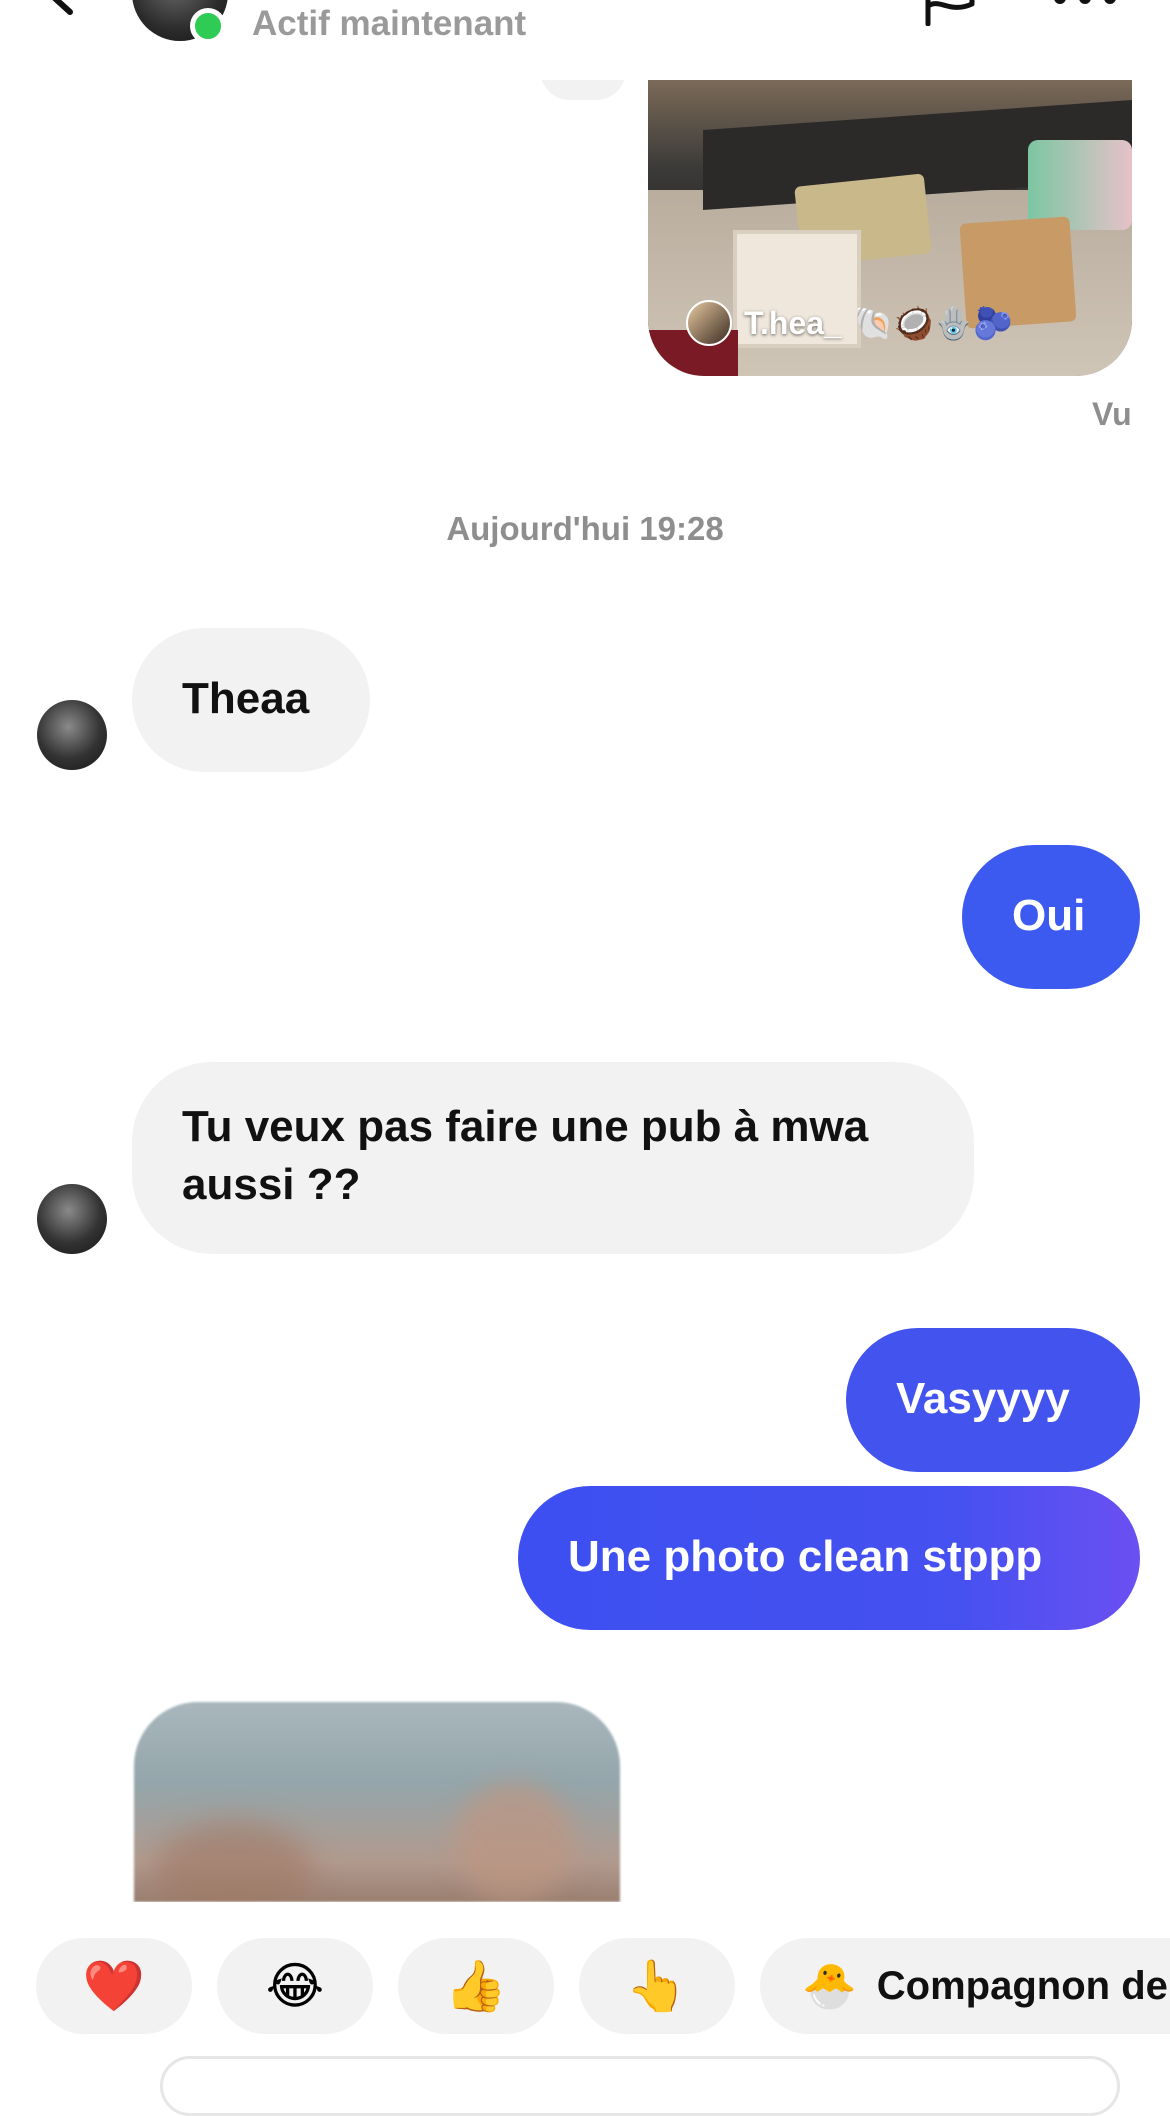 The height and width of the screenshot is (2116, 1170). Describe the element at coordinates (1051, 917) in the screenshot. I see `message-bubble-sent: Oui` at that location.